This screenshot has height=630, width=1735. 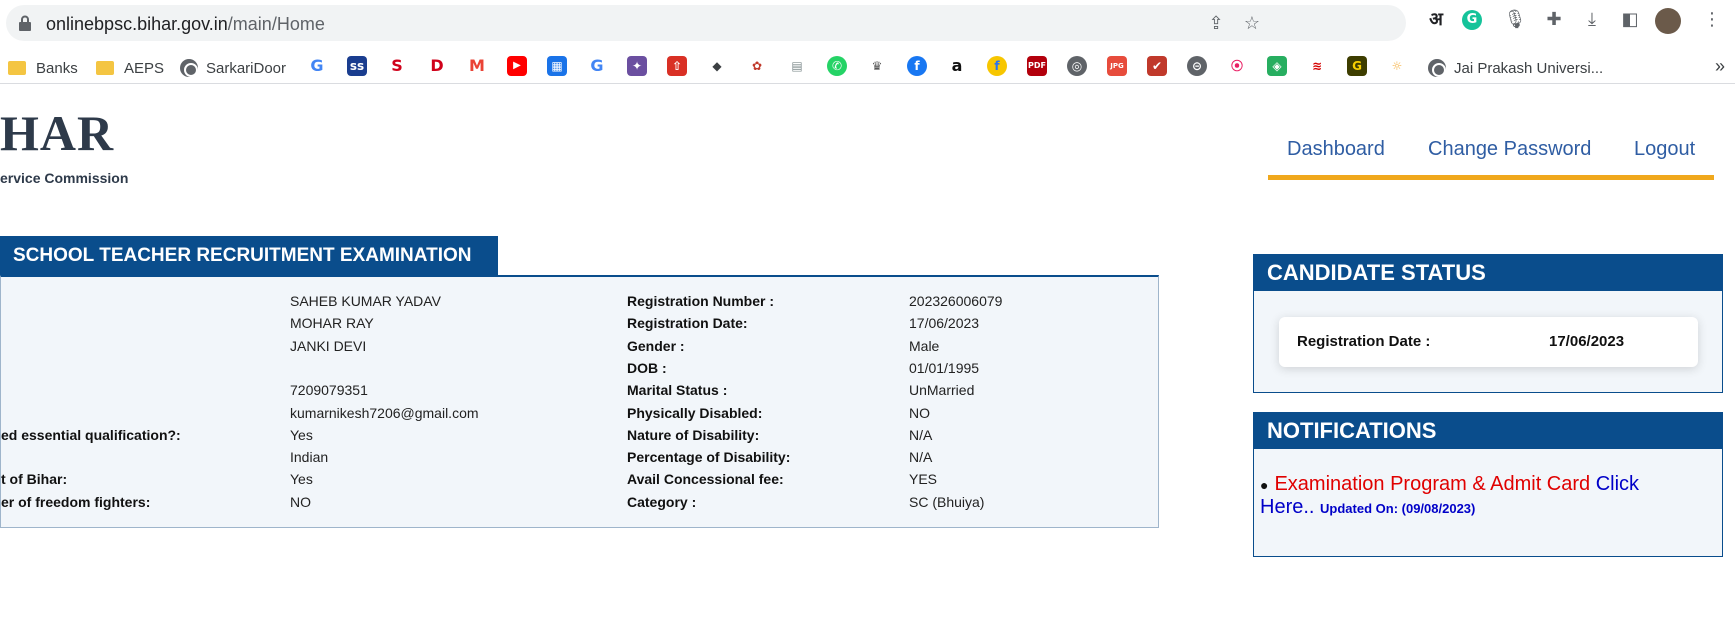 I want to click on site-logo: HAR, so click(x=57, y=133).